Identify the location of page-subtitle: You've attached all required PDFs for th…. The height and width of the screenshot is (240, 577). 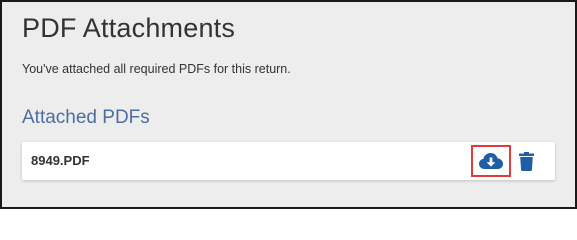
(156, 69).